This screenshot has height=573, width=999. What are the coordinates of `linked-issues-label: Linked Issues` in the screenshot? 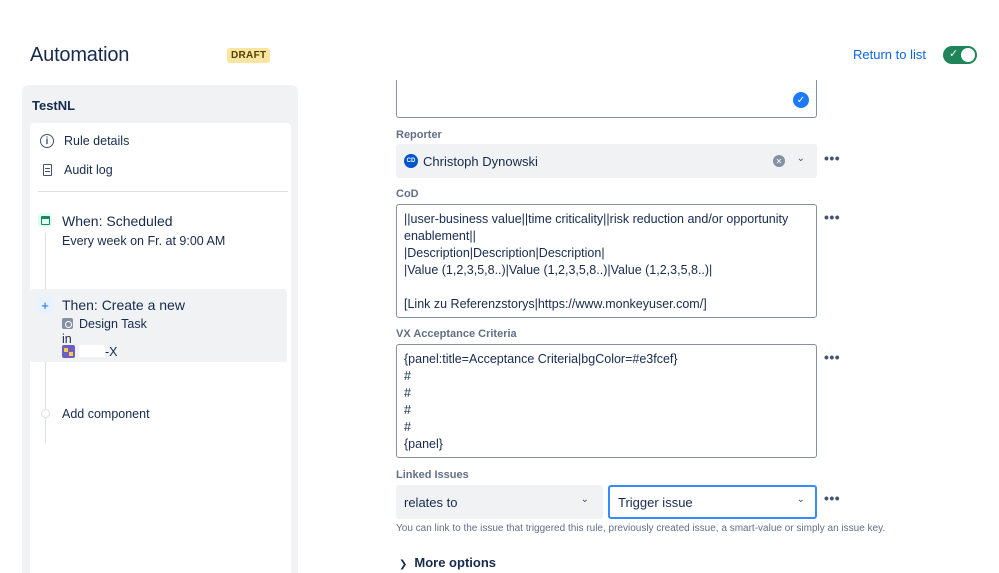 It's located at (432, 475).